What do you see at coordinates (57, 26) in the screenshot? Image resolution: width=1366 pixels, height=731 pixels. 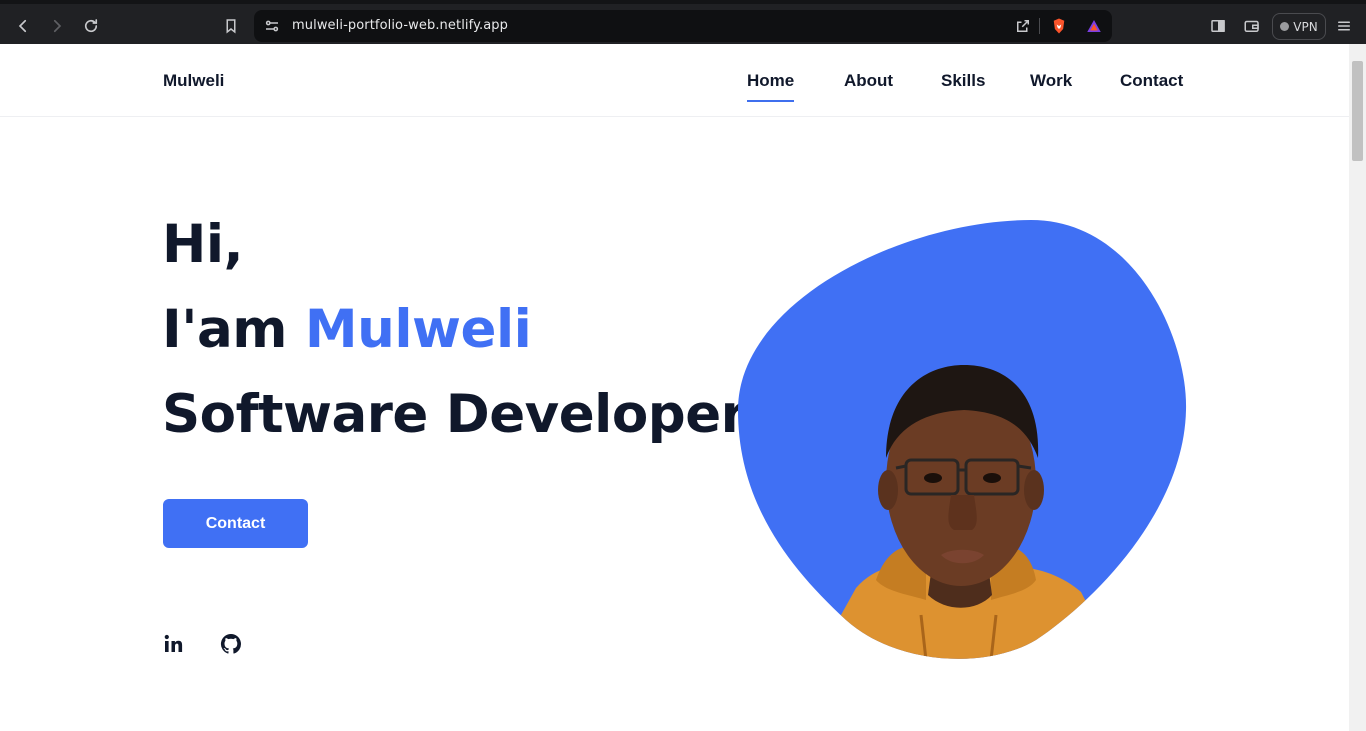 I see `forward-button` at bounding box center [57, 26].